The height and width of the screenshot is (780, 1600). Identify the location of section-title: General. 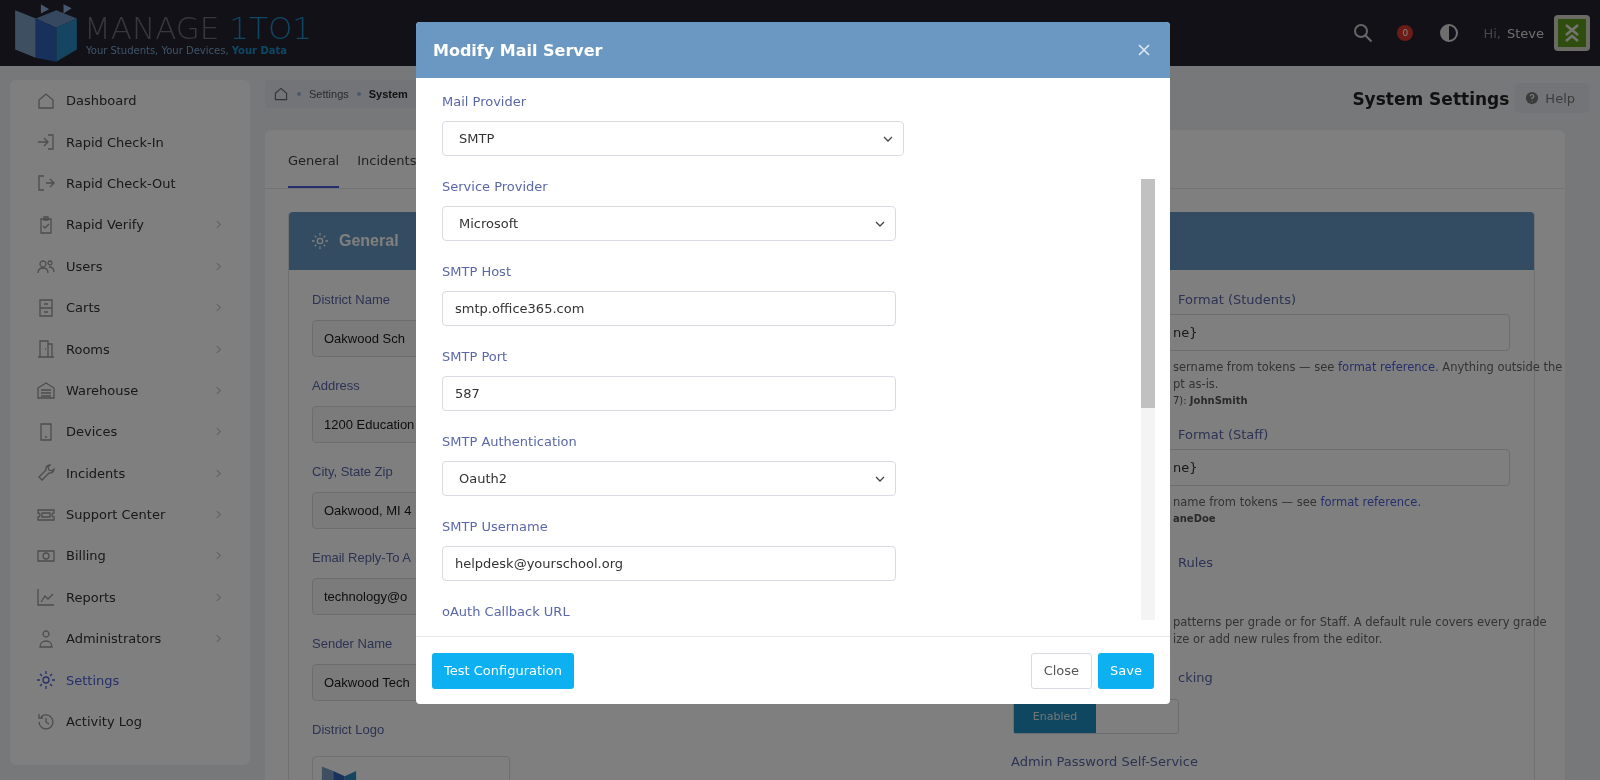
(369, 241).